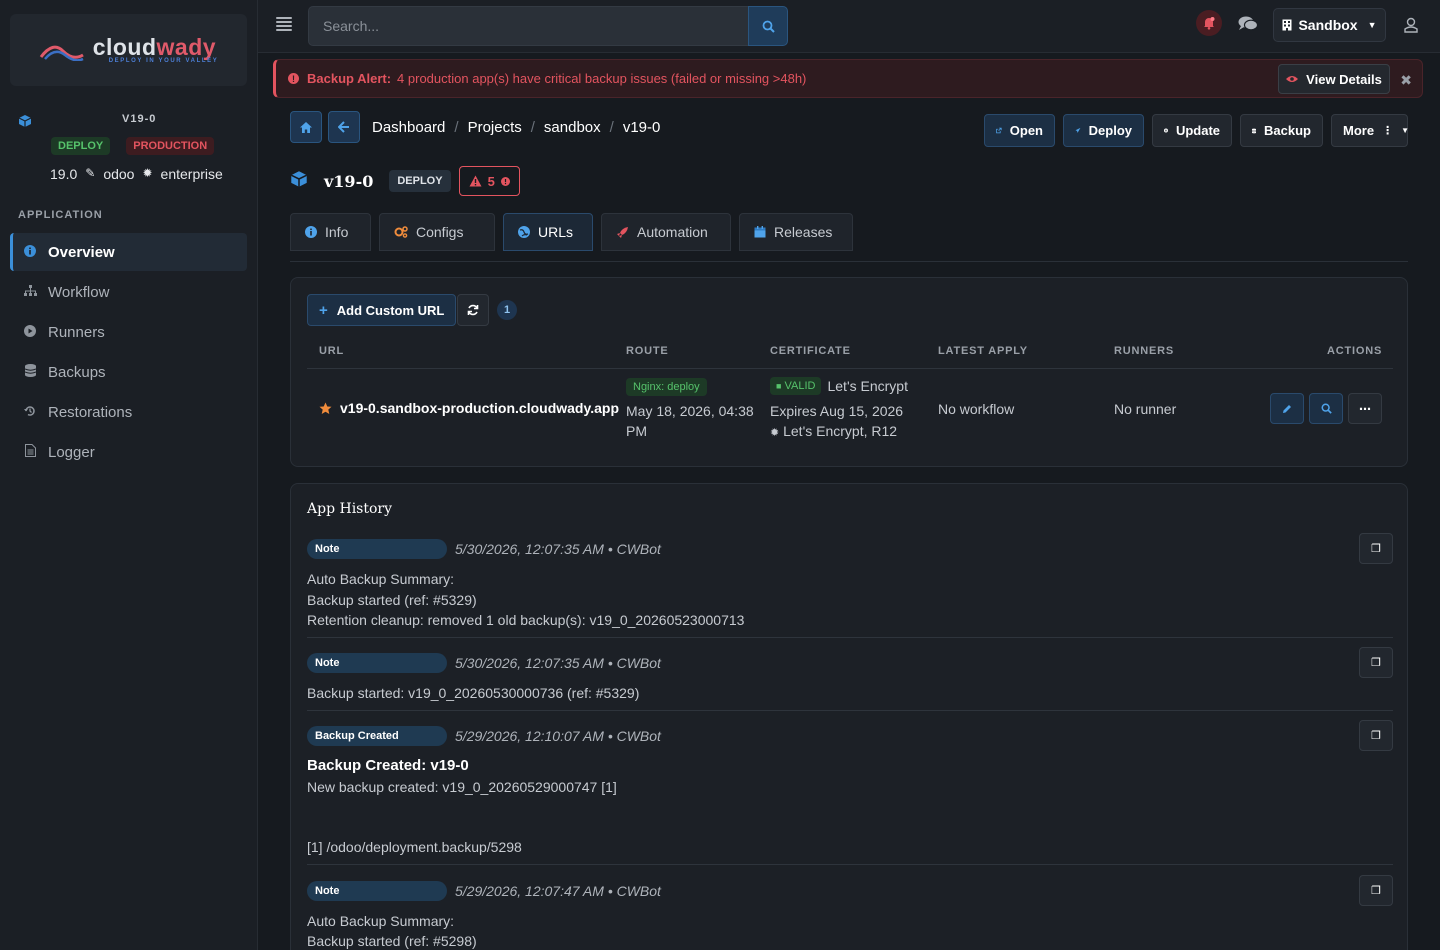 The height and width of the screenshot is (950, 1440). I want to click on open-button: Open, so click(1019, 130).